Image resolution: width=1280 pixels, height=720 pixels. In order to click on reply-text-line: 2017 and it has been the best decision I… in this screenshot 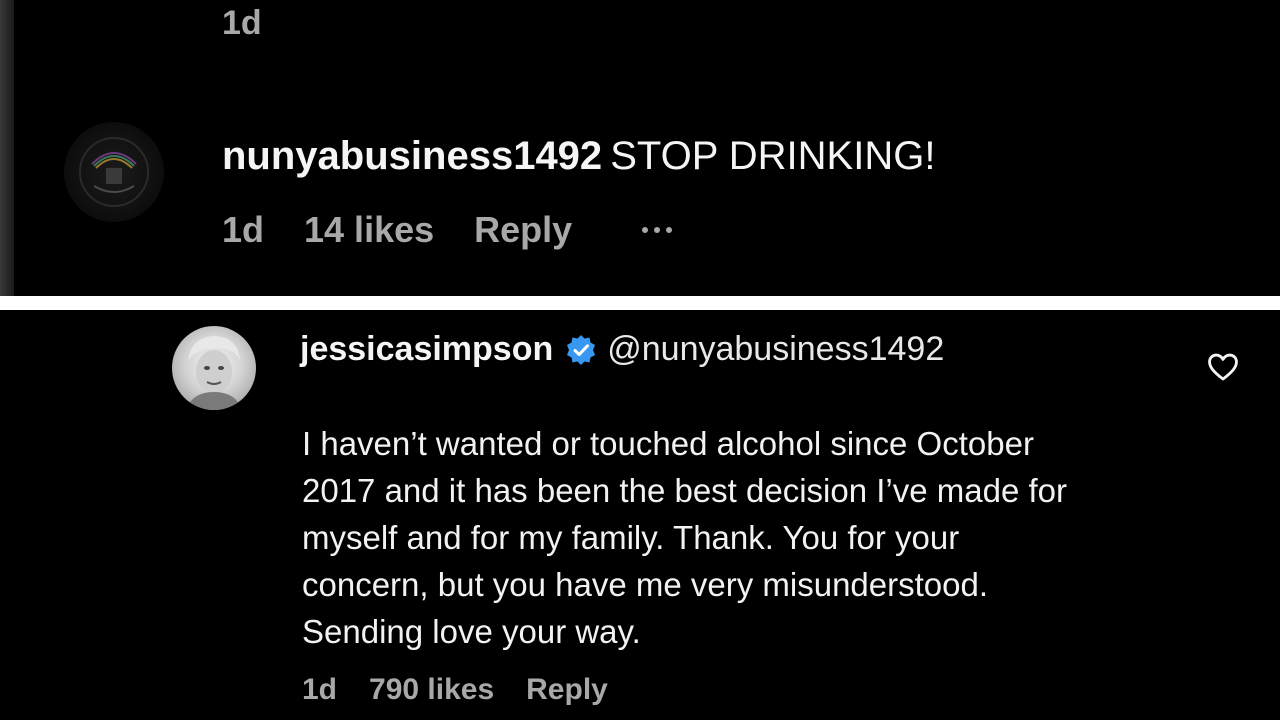, I will do `click(685, 490)`.